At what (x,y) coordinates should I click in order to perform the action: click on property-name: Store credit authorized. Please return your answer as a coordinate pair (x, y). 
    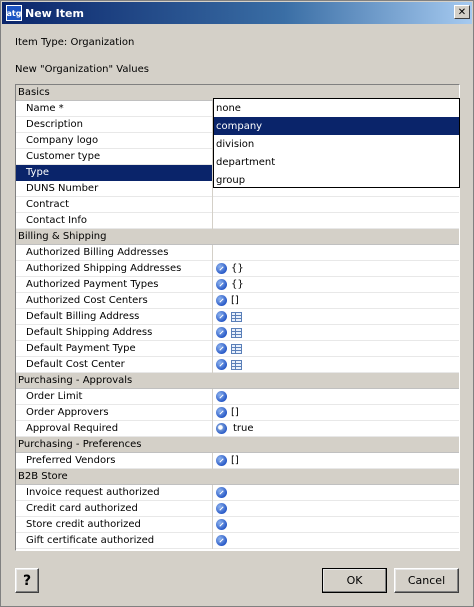
    Looking at the image, I should click on (114, 524).